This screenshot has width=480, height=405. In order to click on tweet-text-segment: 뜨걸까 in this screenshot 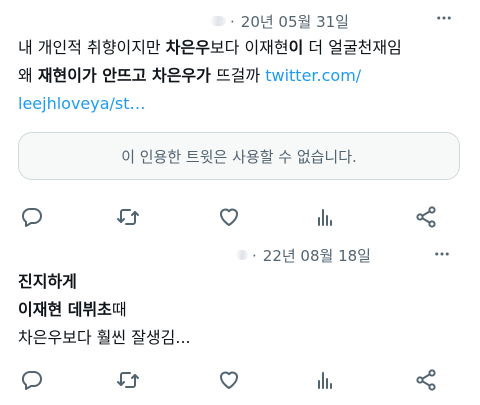, I will do `click(238, 75)`.